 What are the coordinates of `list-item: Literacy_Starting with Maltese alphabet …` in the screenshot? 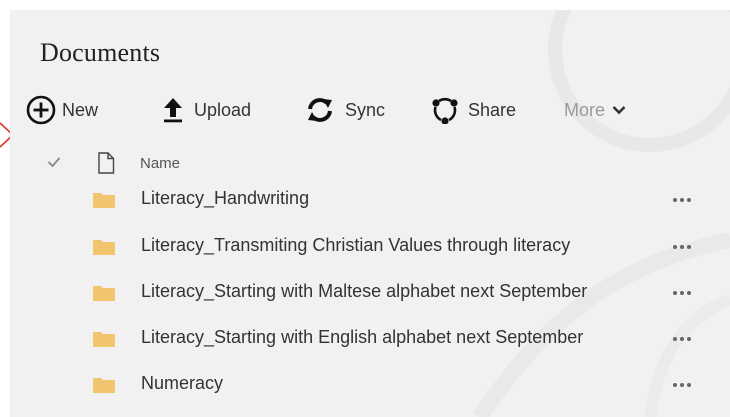 It's located at (370, 292).